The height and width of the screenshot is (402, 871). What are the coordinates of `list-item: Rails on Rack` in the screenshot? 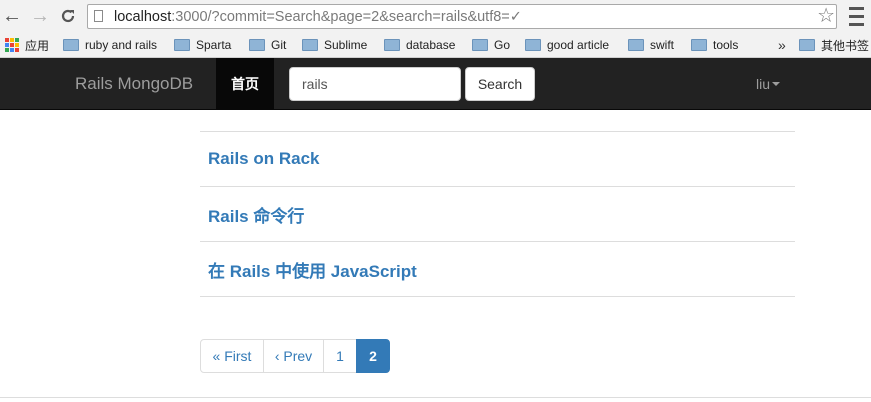 It's located at (497, 159).